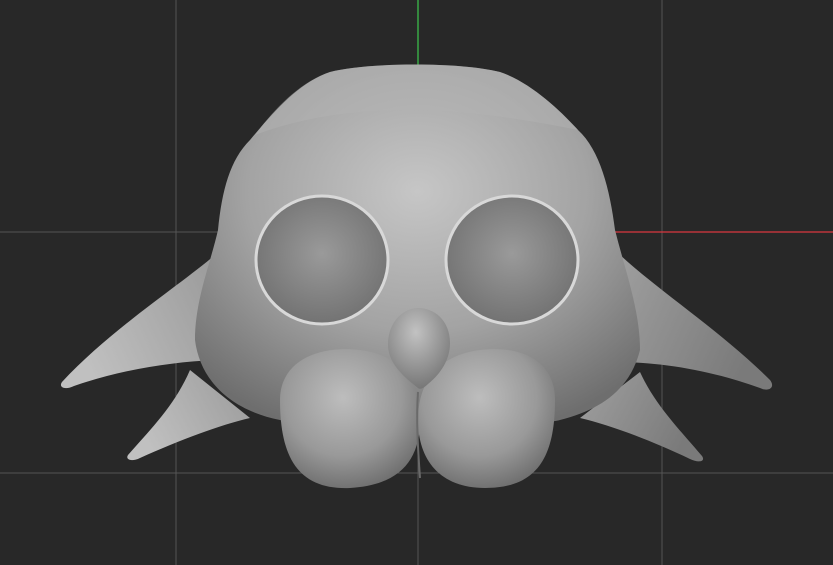  What do you see at coordinates (512, 260) in the screenshot?
I see `right-eye-socket` at bounding box center [512, 260].